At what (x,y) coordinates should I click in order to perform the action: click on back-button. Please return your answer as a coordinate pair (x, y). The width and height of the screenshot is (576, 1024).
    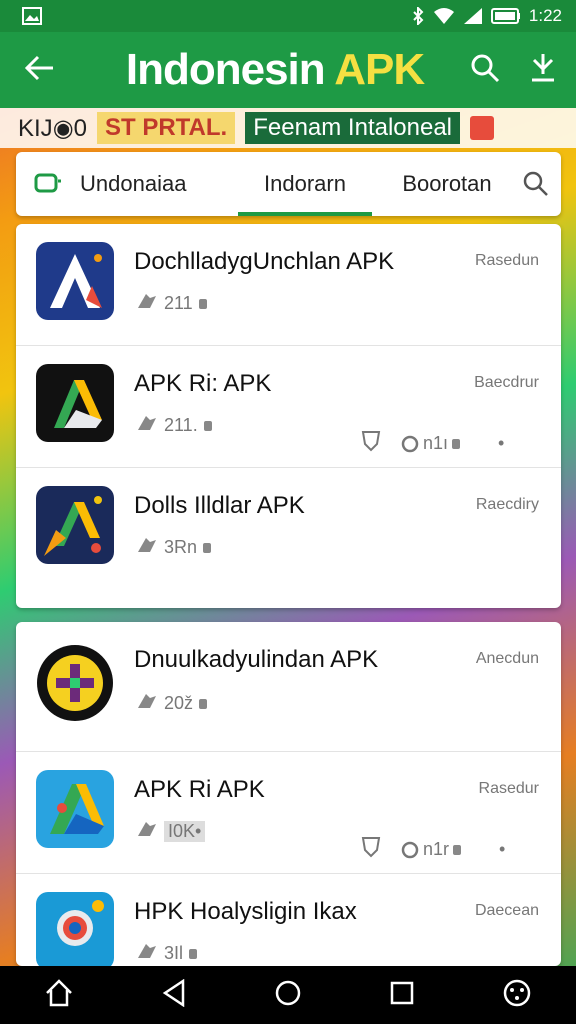
    Looking at the image, I should click on (40, 70).